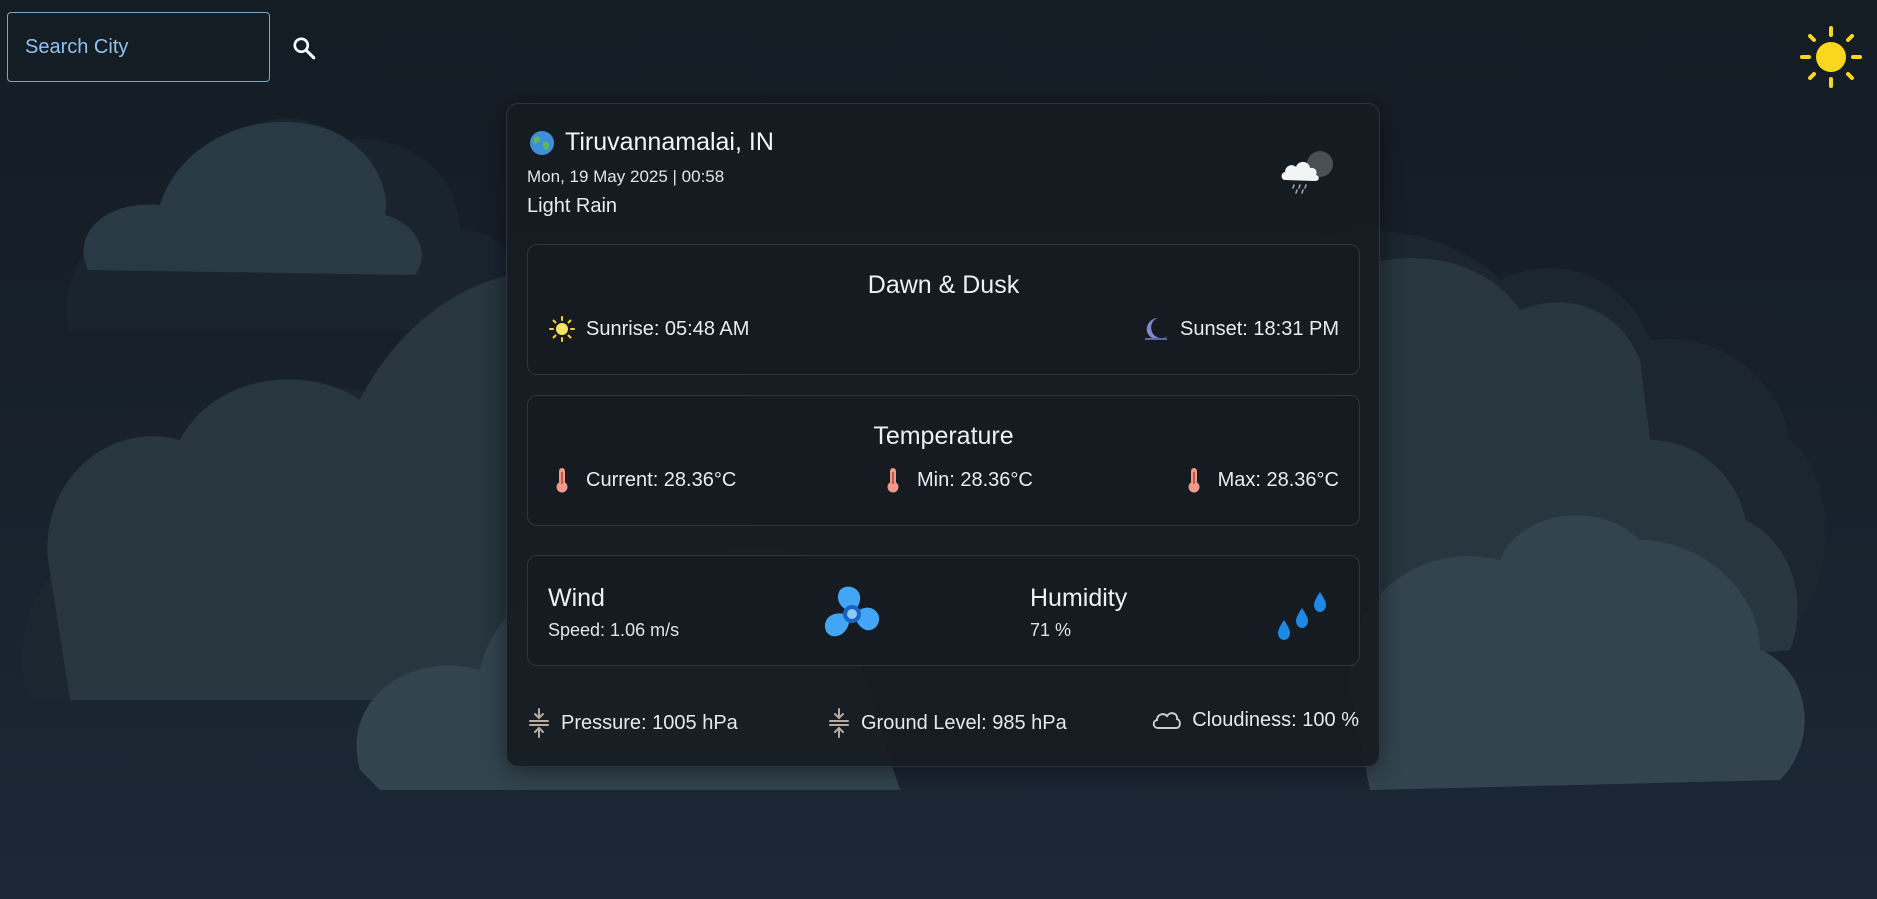  Describe the element at coordinates (1167, 720) in the screenshot. I see `cloud-outline-icon` at that location.